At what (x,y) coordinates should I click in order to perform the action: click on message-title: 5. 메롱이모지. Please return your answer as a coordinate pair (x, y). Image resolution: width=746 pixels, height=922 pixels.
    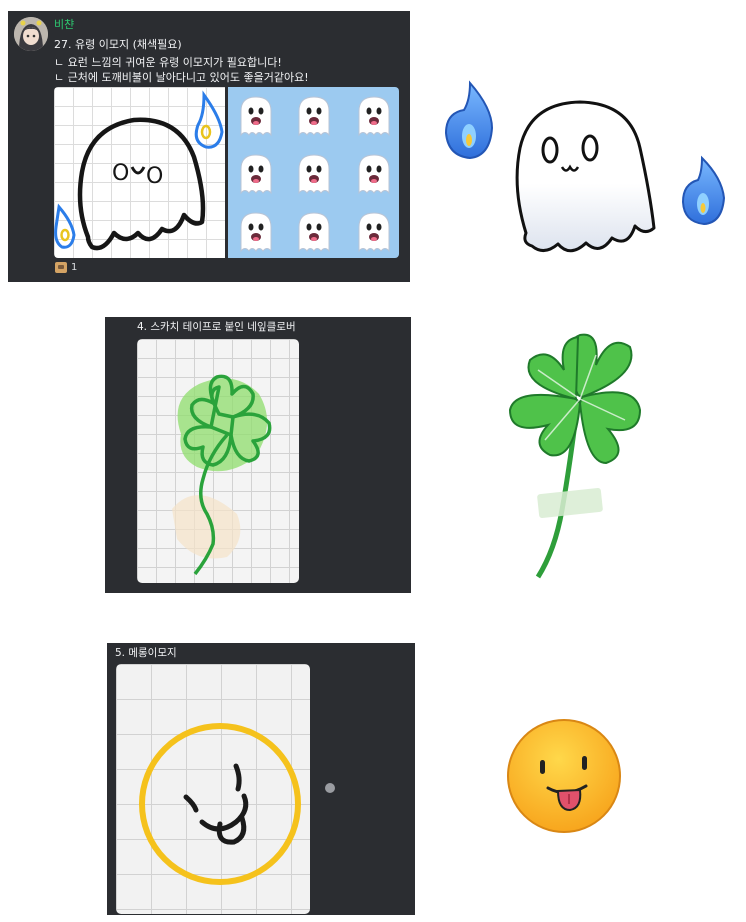
    Looking at the image, I should click on (146, 653).